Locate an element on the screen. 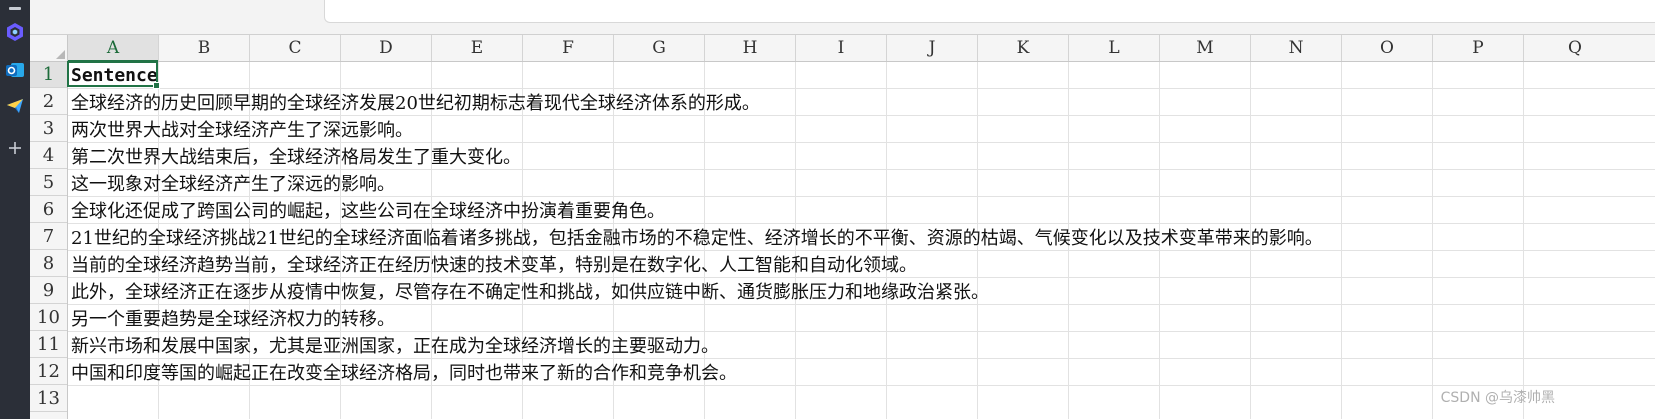 The image size is (1655, 419). row-header-5: 5 is located at coordinates (48, 183).